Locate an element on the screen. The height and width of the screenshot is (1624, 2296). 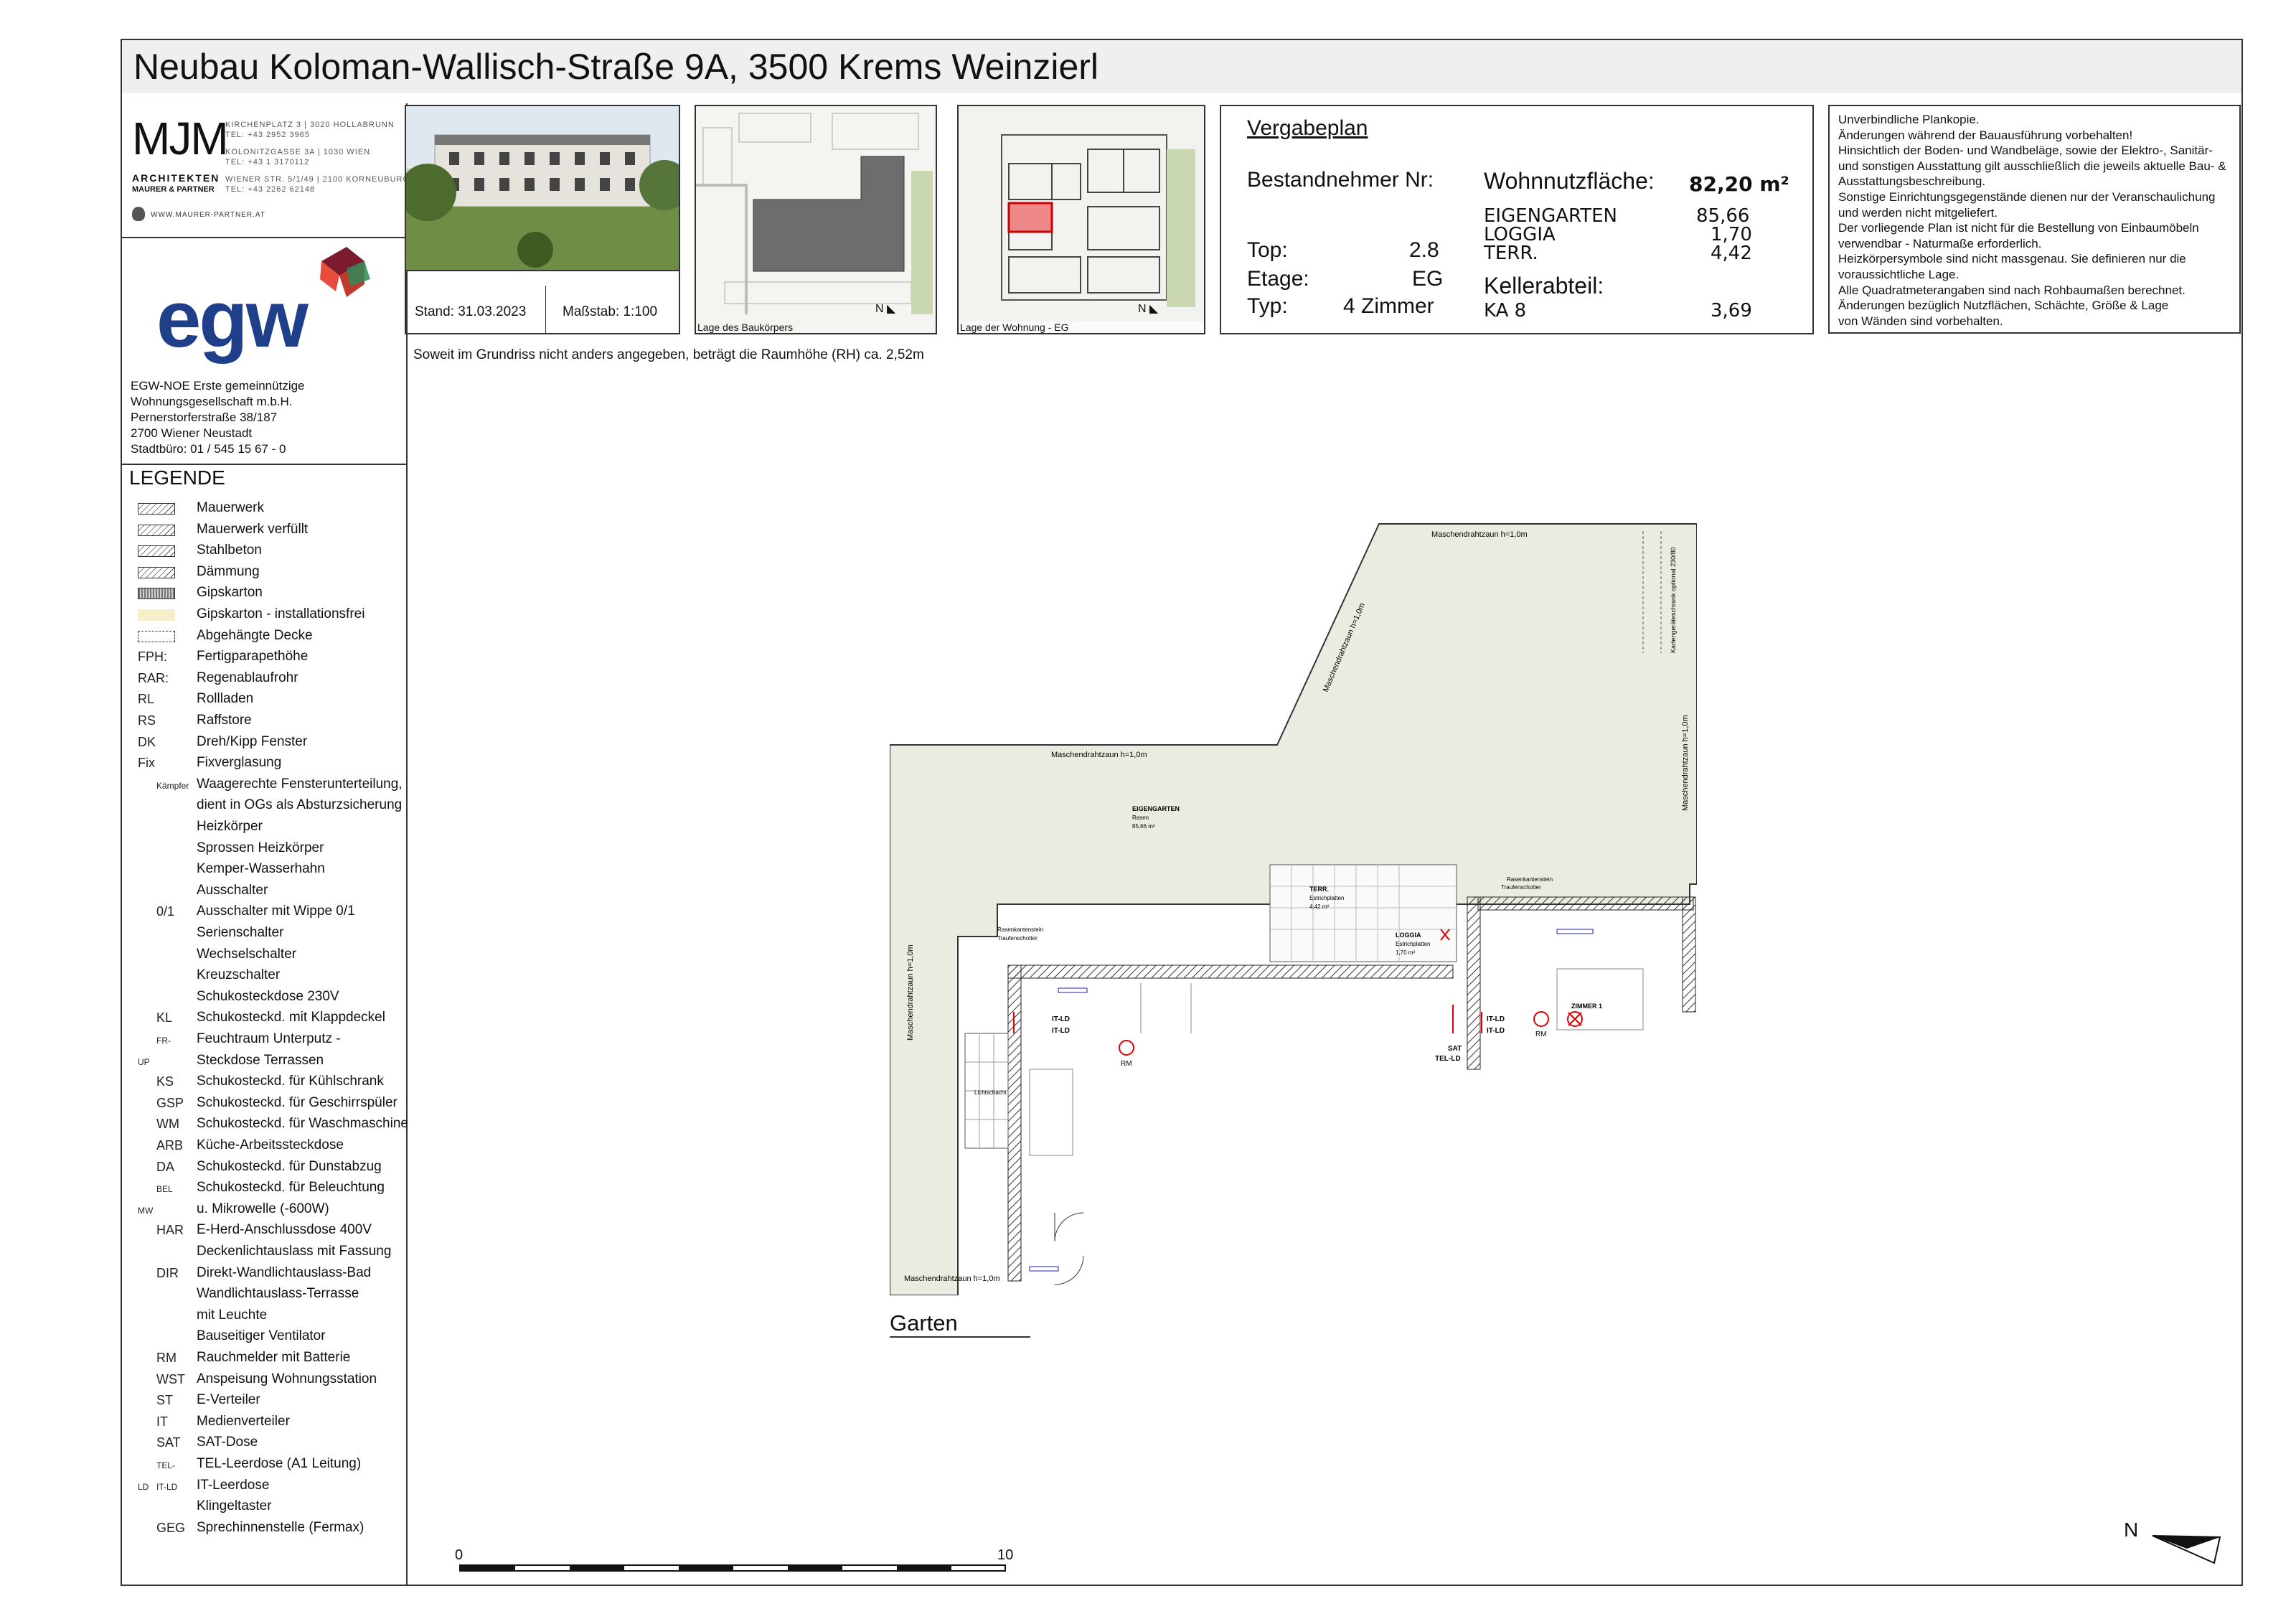
legend-row: Kreuzschalter is located at coordinates (274, 975).